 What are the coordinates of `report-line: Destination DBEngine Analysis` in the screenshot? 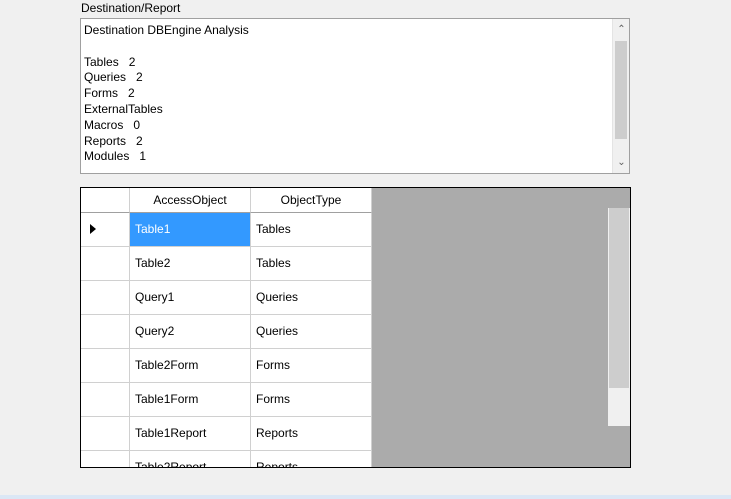 It's located at (166, 30).